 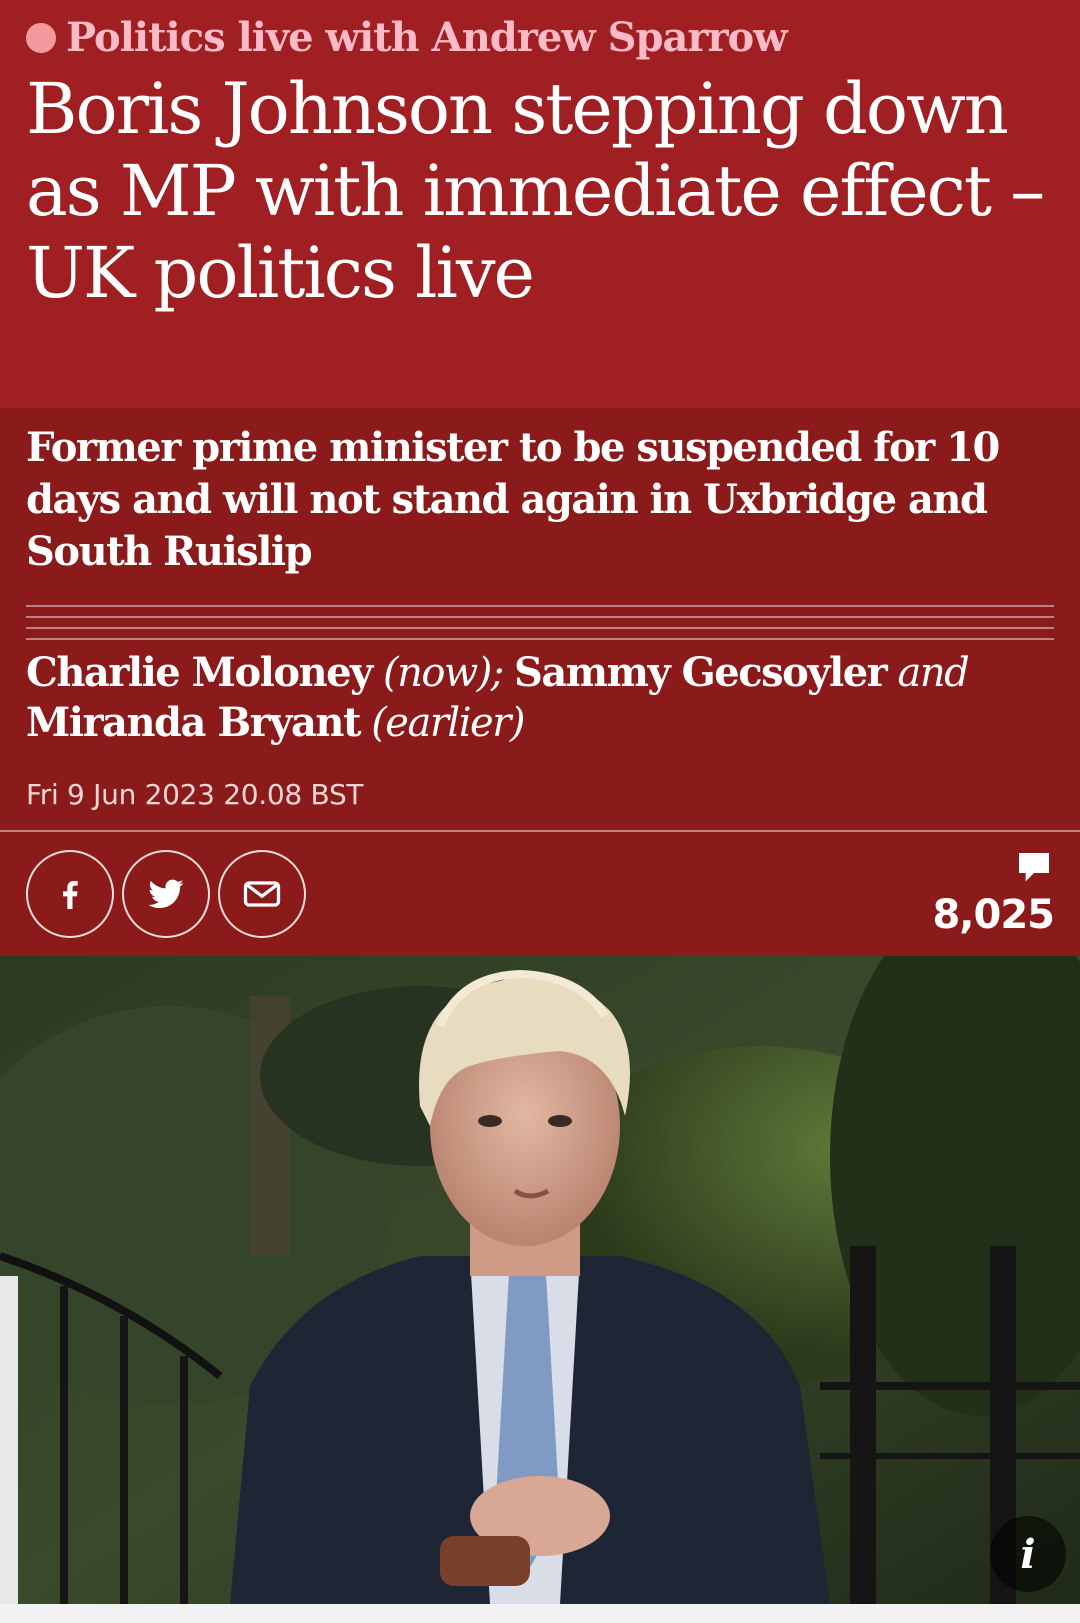 I want to click on series-kicker-label: Politics live with Andrew Sparrow, so click(x=427, y=37).